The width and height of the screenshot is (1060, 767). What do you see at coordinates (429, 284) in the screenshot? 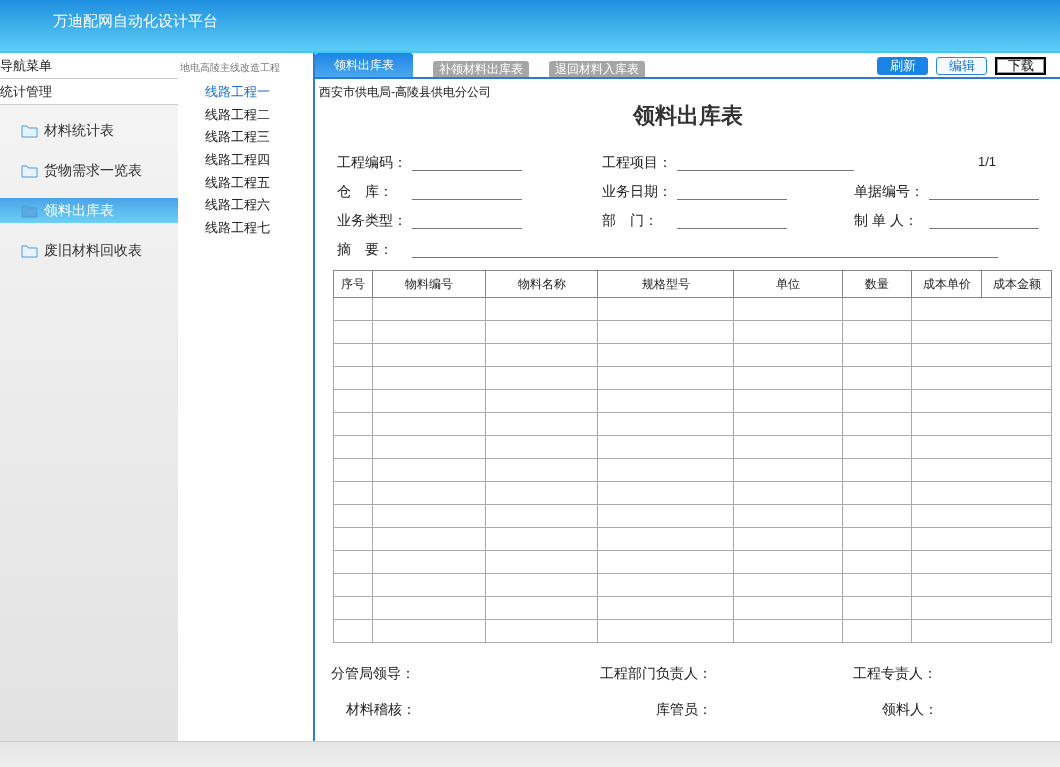
I see `column-header: 物料编号` at bounding box center [429, 284].